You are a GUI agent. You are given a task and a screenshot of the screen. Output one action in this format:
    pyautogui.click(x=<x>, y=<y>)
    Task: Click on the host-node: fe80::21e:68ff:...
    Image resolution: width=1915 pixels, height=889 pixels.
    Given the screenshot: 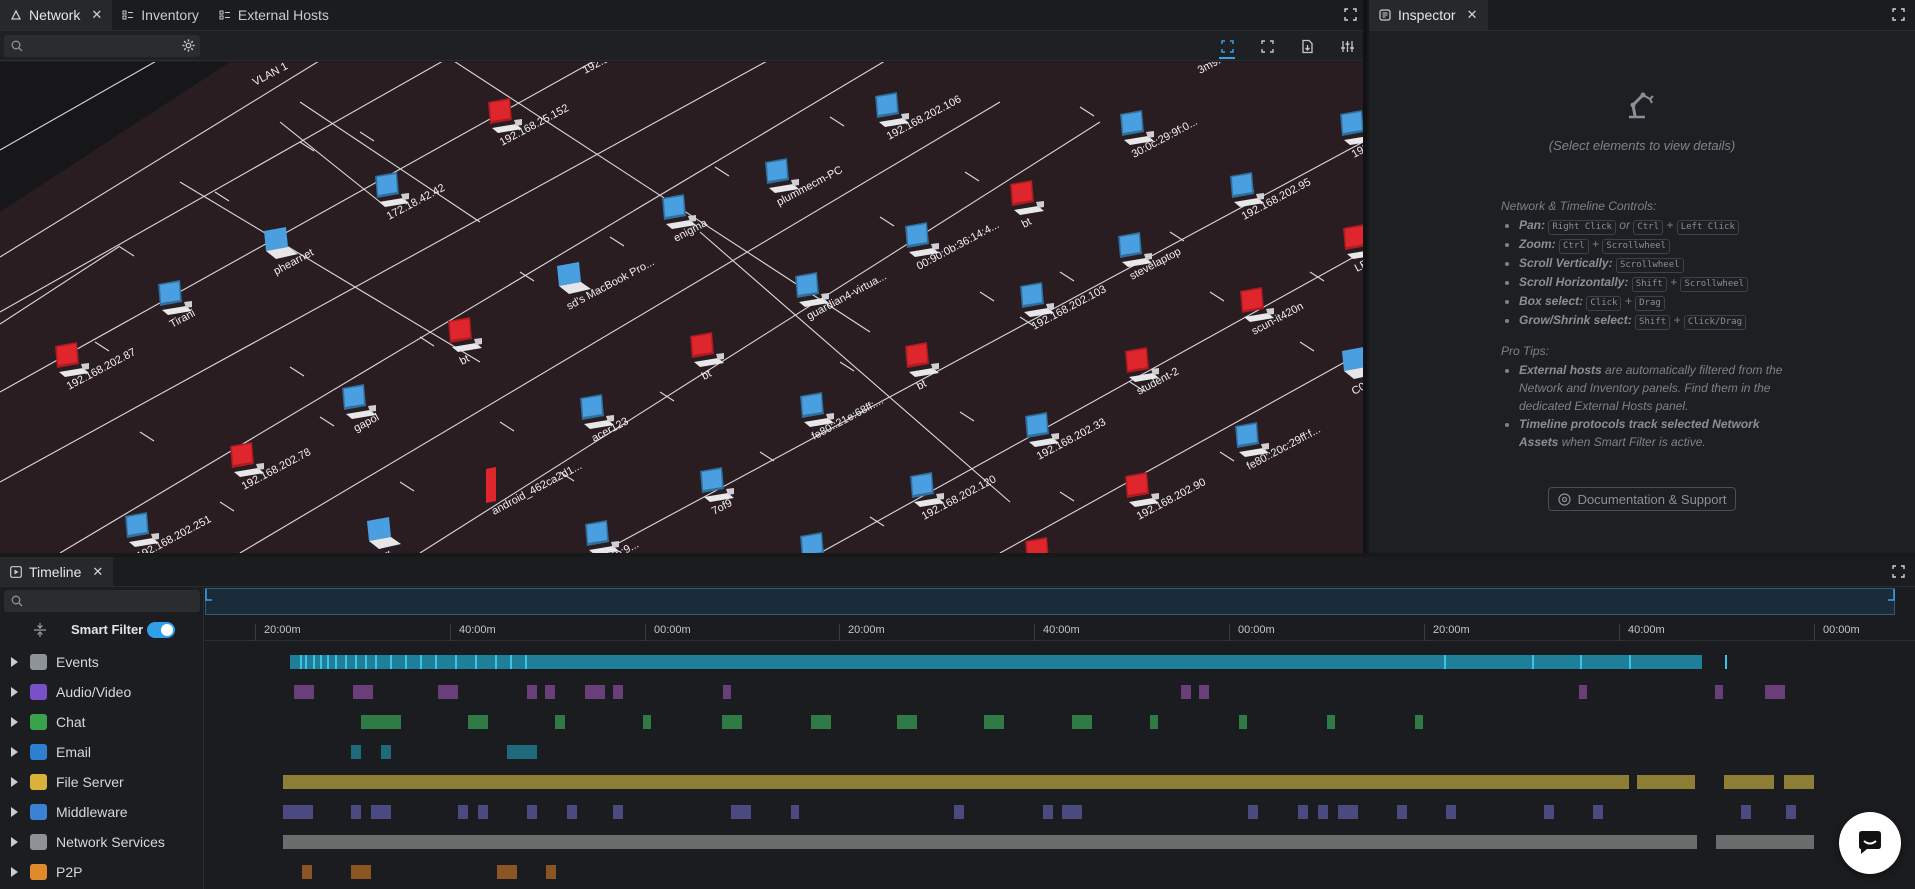 What is the action you would take?
    pyautogui.click(x=842, y=417)
    